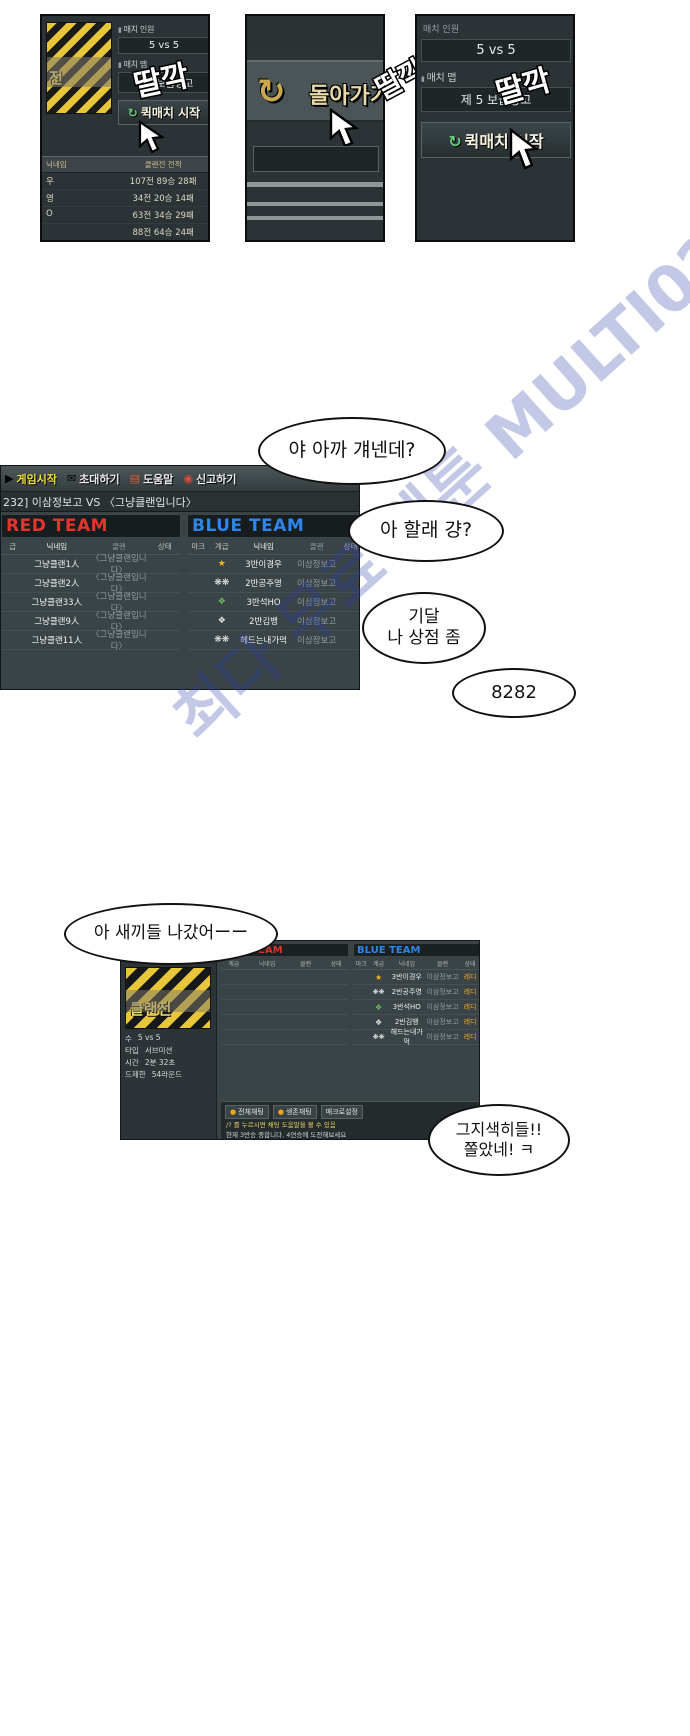  I want to click on quickmatch-start-label: 퀵매치 시작, so click(170, 113).